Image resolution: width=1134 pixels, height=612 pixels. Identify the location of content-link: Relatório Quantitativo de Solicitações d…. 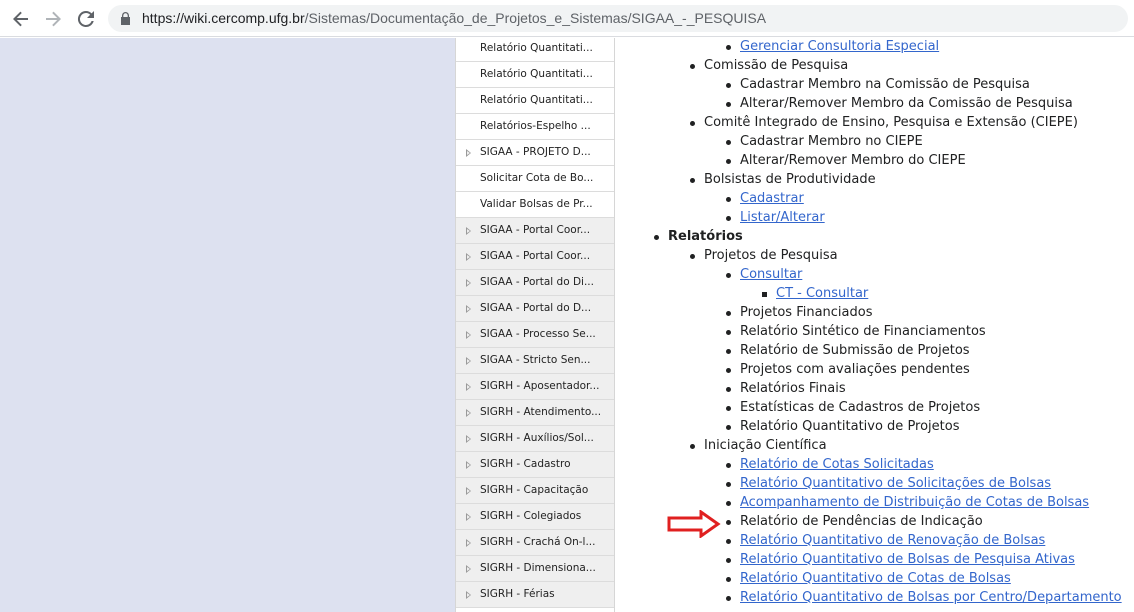
(895, 483).